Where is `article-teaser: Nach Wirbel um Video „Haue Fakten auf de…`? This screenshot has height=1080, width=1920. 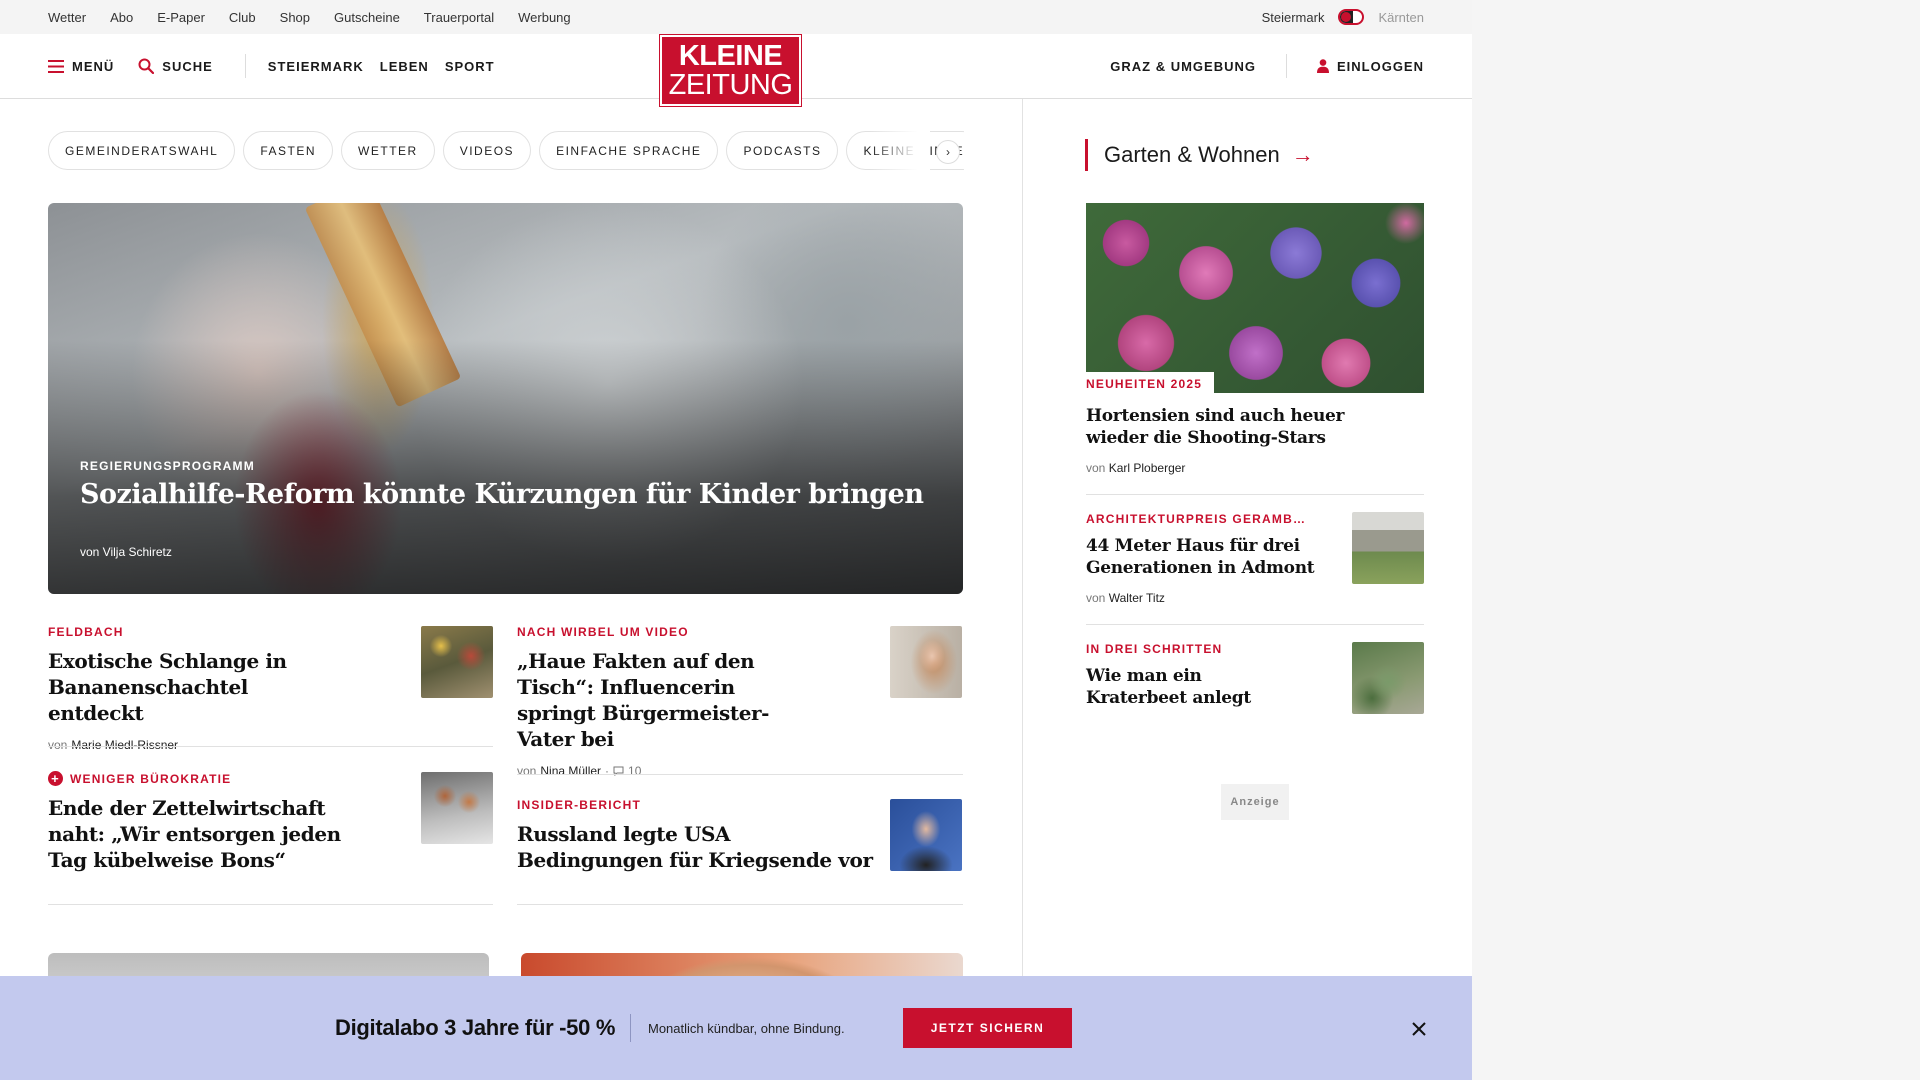 article-teaser: Nach Wirbel um Video „Haue Fakten auf de… is located at coordinates (667, 701).